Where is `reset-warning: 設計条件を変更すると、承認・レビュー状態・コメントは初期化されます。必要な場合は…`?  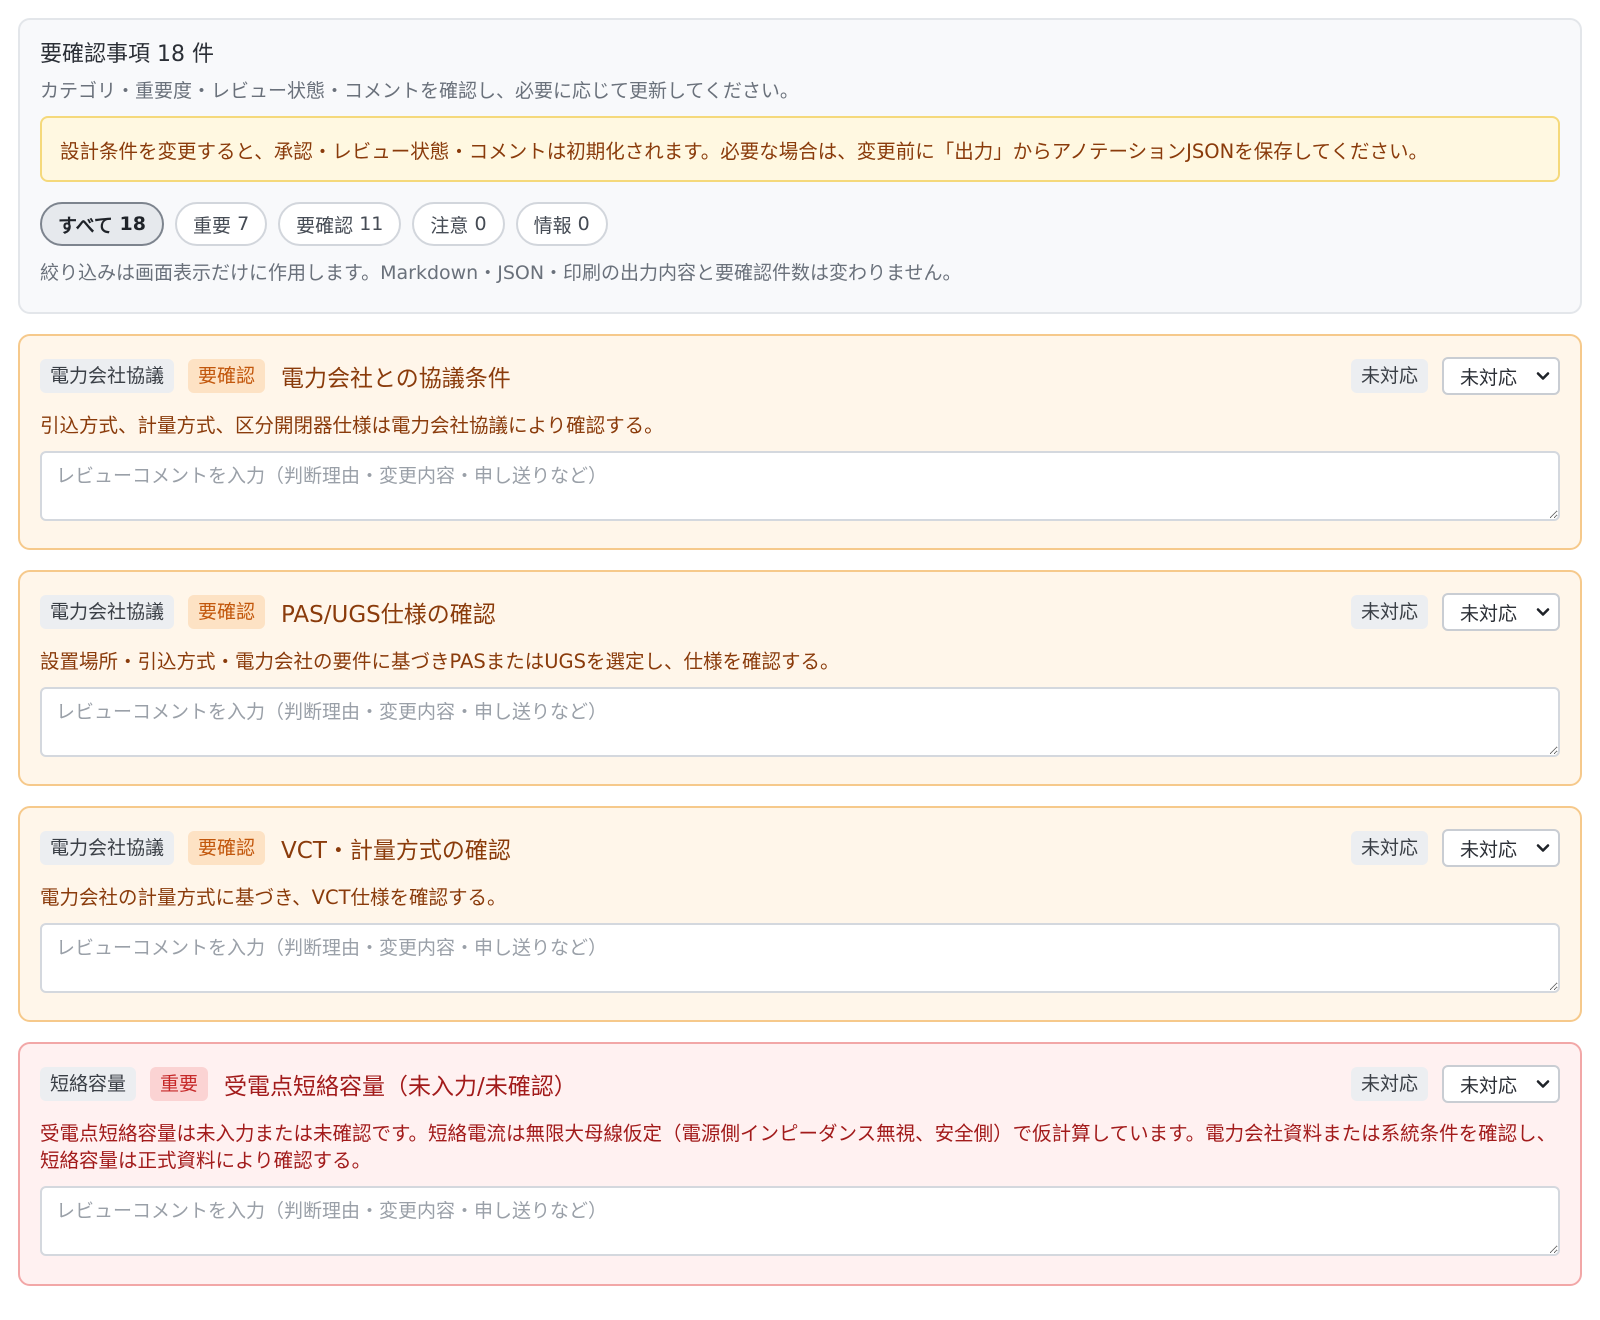
reset-warning: 設計条件を変更すると、承認・レビュー状態・コメントは初期化されます。必要な場合は… is located at coordinates (800, 149).